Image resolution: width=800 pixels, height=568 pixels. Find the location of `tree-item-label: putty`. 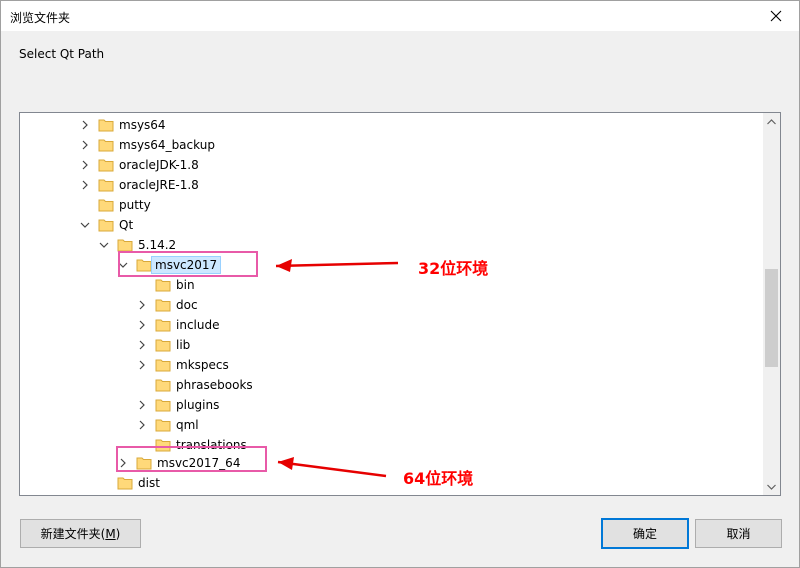

tree-item-label: putty is located at coordinates (135, 205).